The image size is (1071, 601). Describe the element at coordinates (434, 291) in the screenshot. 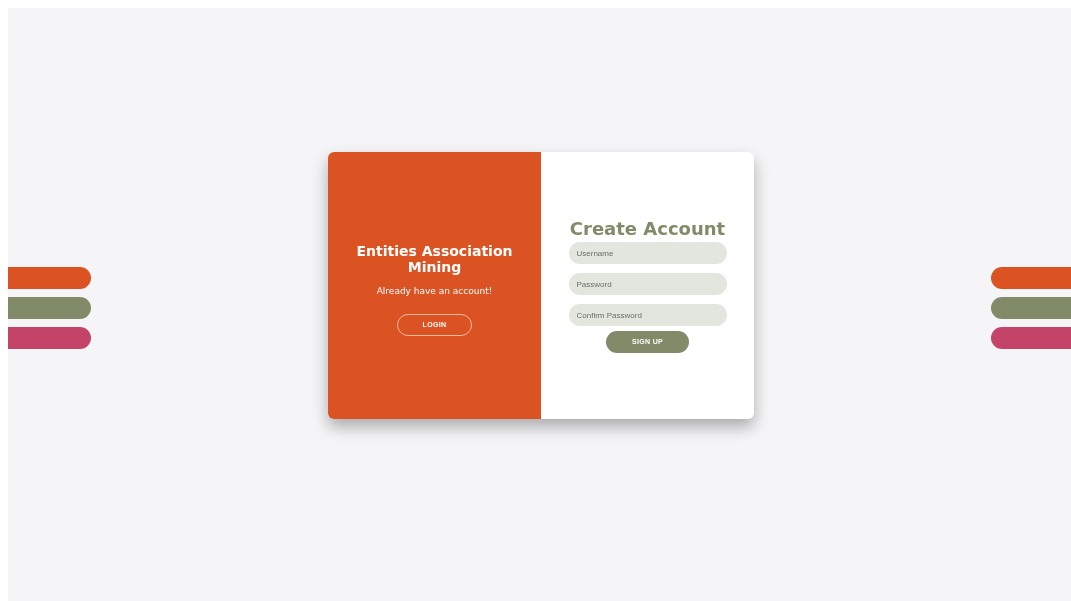

I see `overlay-text: Already have an account!` at that location.